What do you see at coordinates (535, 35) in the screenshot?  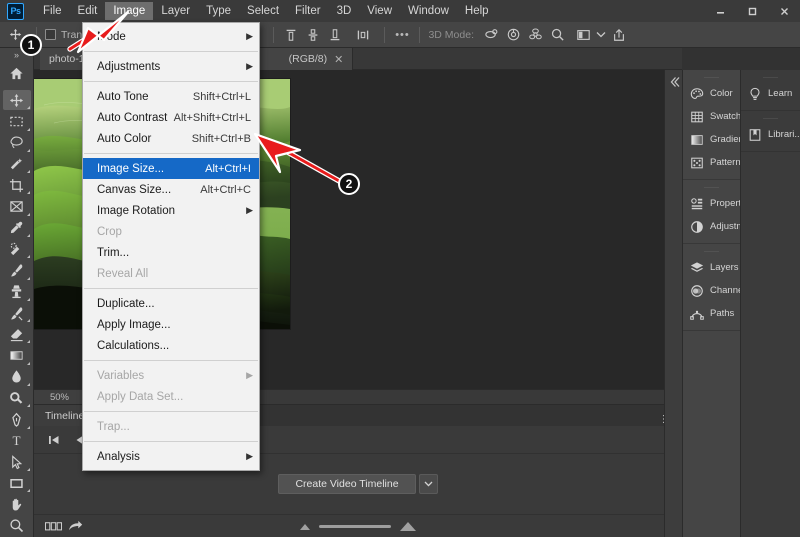 I see `pan-3d-icon` at bounding box center [535, 35].